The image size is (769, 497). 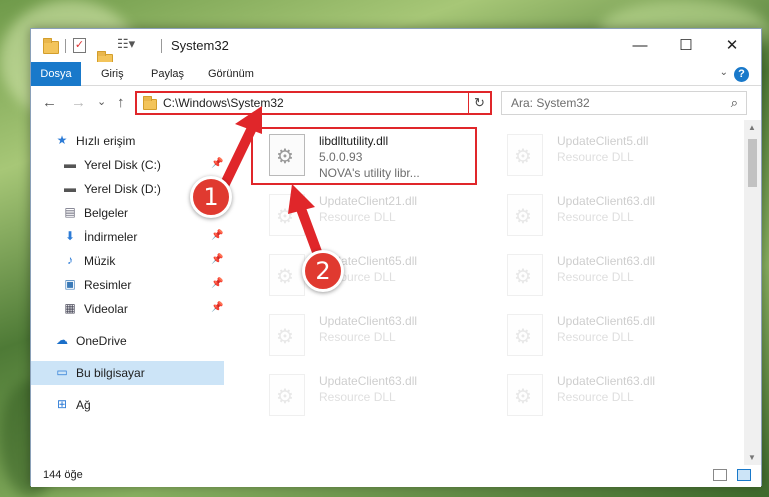 I want to click on step-2-badge: 2, so click(x=323, y=271).